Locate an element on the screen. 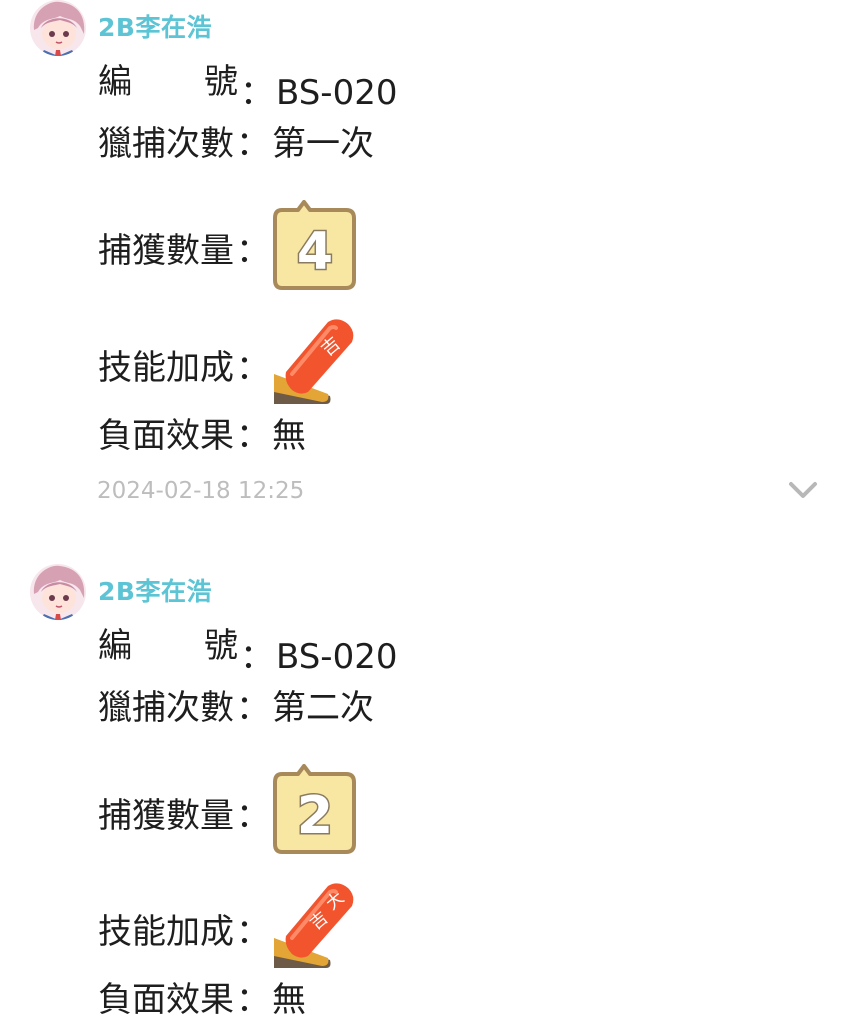 The width and height of the screenshot is (864, 1024). omikuji-kichi-icon: 吉 is located at coordinates (314, 361).